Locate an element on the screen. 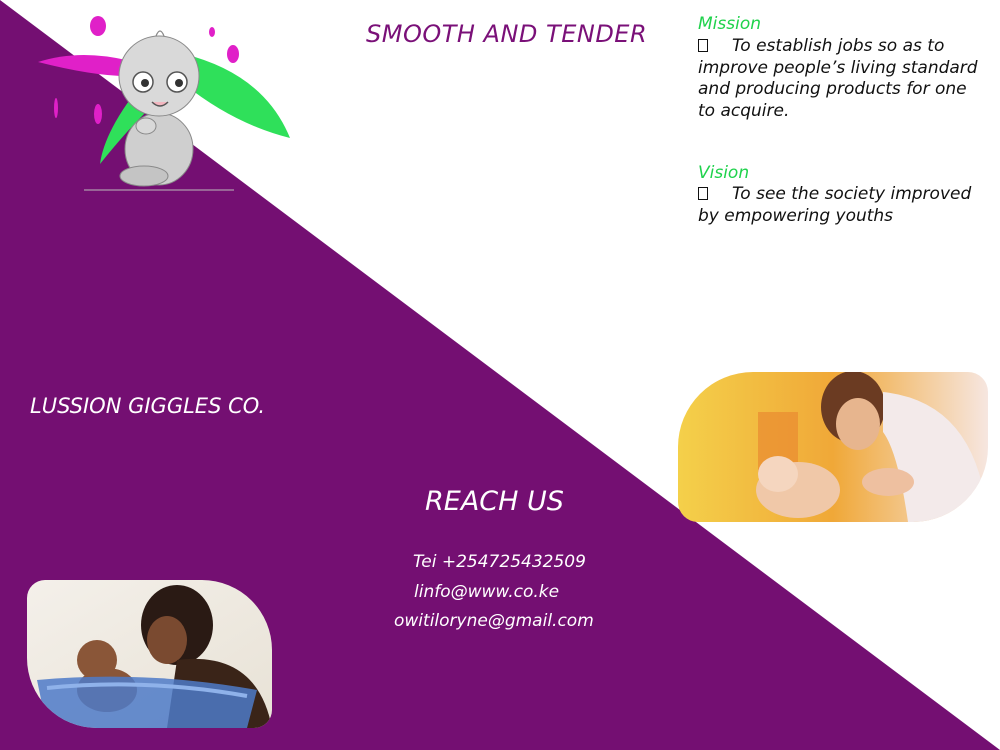 The image size is (1000, 750). contact-email-info: linfo@www.co.ke is located at coordinates (487, 592).